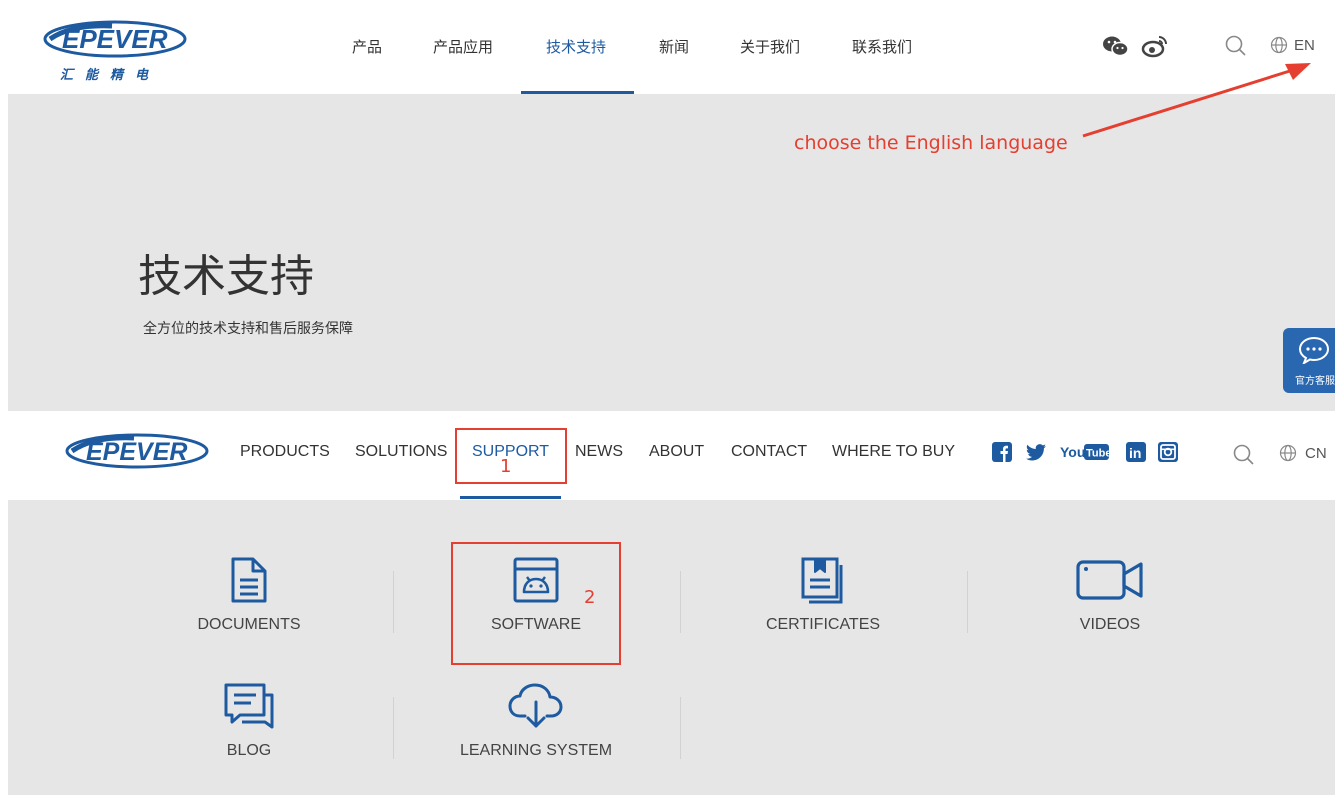 Image resolution: width=1335 pixels, height=795 pixels. What do you see at coordinates (1314, 350) in the screenshot?
I see `chat-bubble-icon` at bounding box center [1314, 350].